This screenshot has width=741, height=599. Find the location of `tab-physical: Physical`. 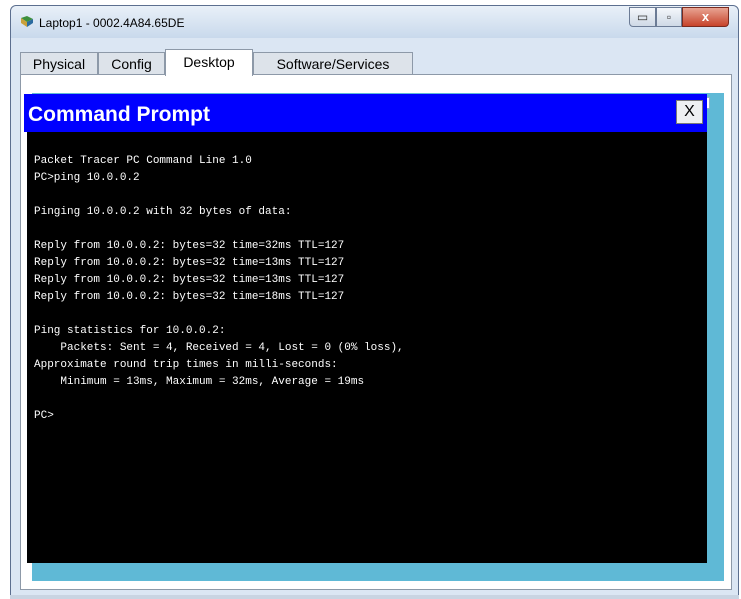

tab-physical: Physical is located at coordinates (59, 63).